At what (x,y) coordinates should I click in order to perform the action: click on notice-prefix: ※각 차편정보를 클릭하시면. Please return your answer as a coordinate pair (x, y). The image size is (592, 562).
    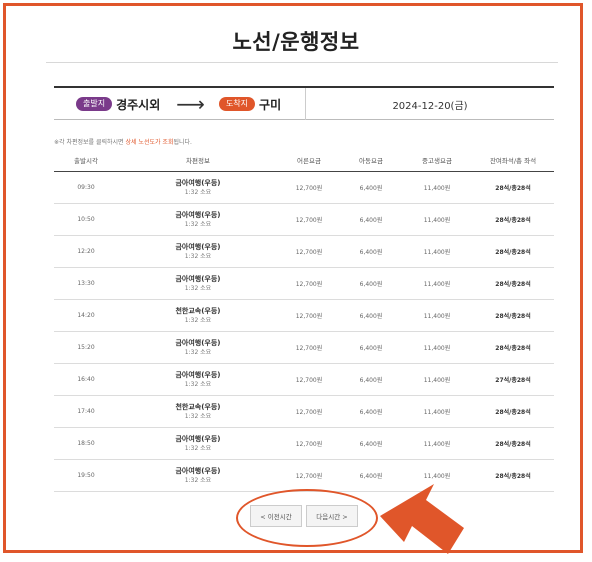
    Looking at the image, I should click on (90, 142).